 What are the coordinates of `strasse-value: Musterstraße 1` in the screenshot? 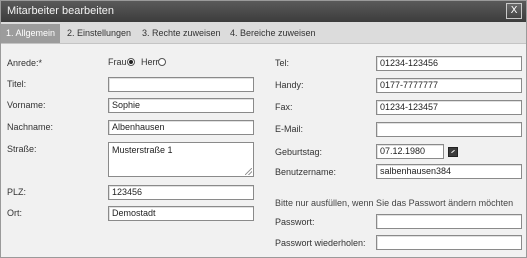 It's located at (142, 150).